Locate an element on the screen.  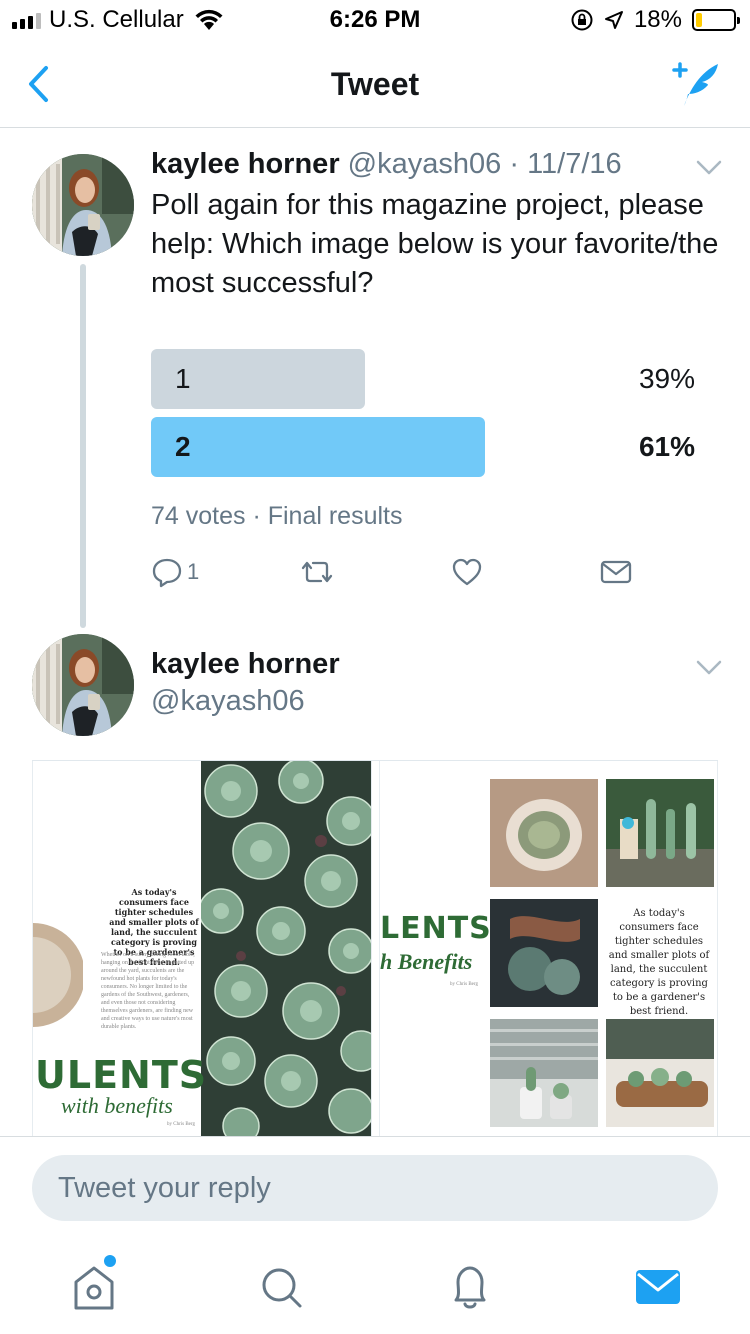
page-title: Tweet is located at coordinates (375, 84).